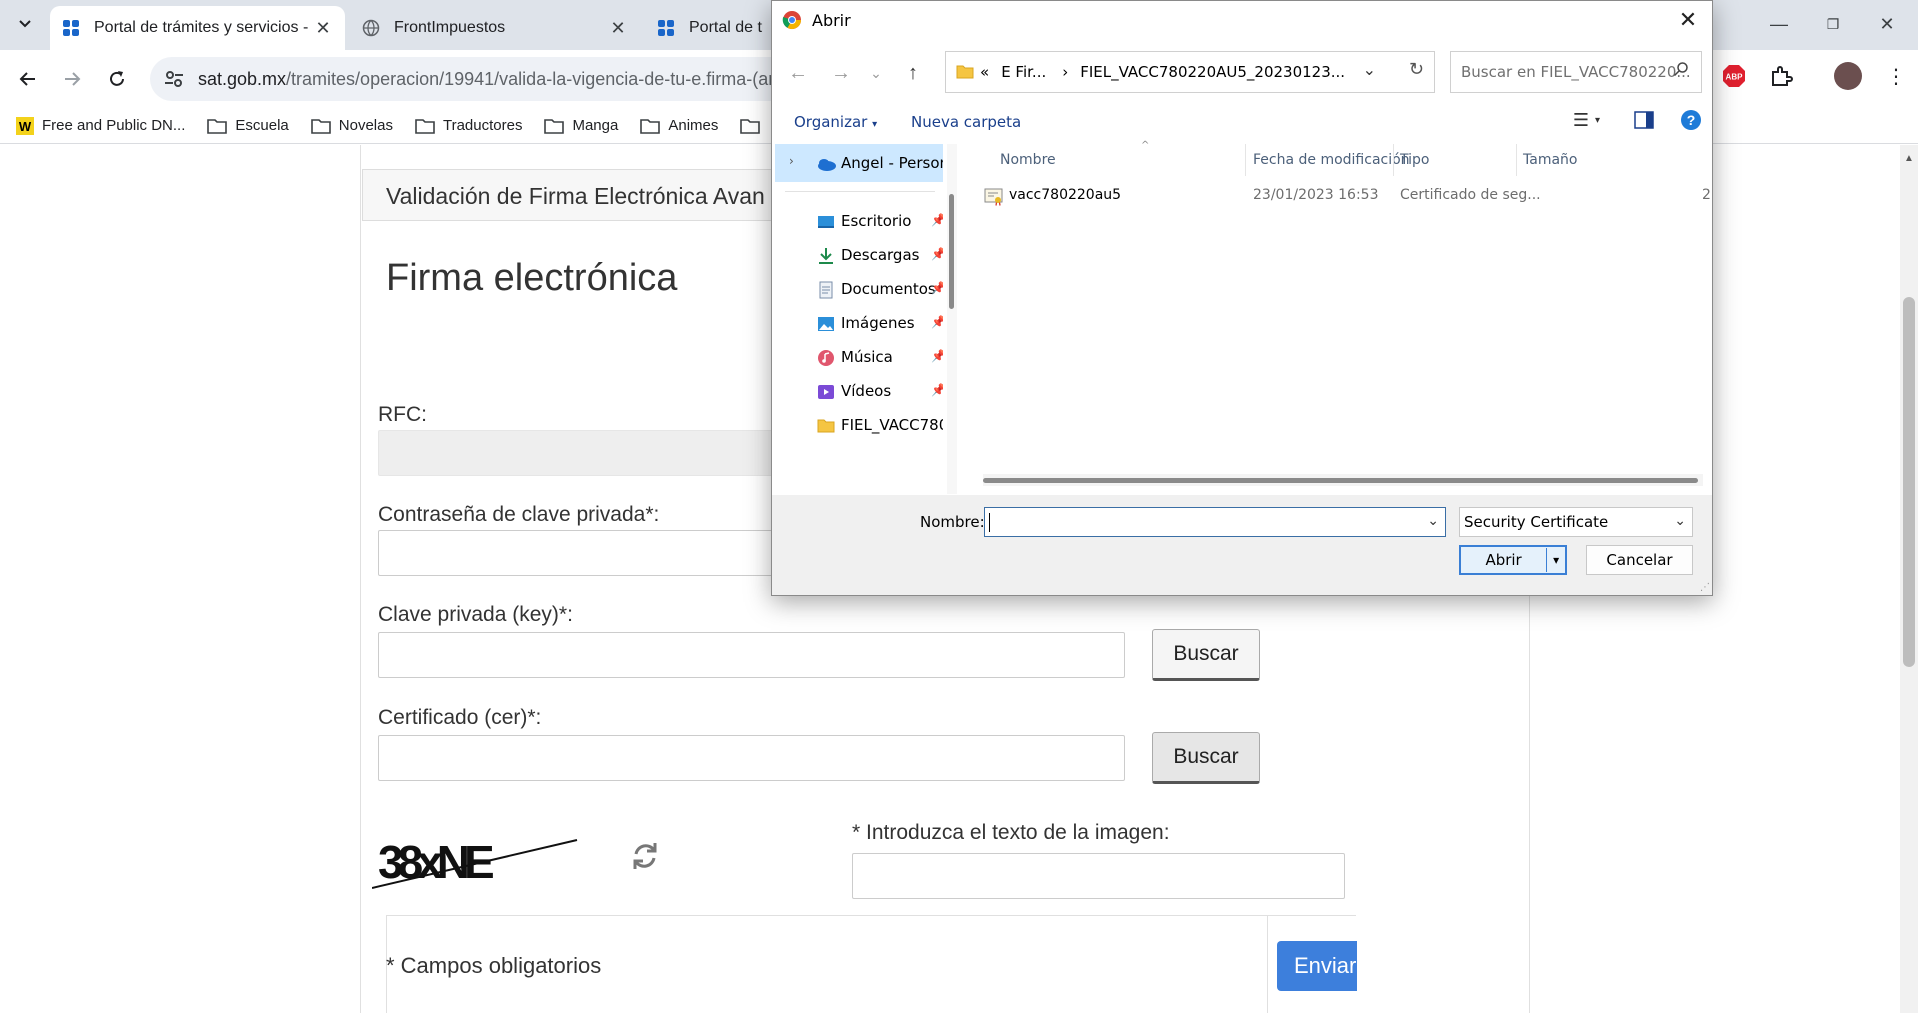 The height and width of the screenshot is (1013, 1918). Describe the element at coordinates (913, 73) in the screenshot. I see `up-folder-button: ↑` at that location.